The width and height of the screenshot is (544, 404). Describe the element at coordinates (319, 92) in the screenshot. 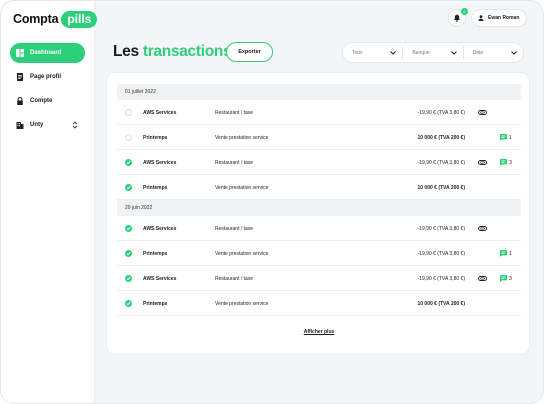

I see `date-group-header: 01 juillet 2022` at that location.